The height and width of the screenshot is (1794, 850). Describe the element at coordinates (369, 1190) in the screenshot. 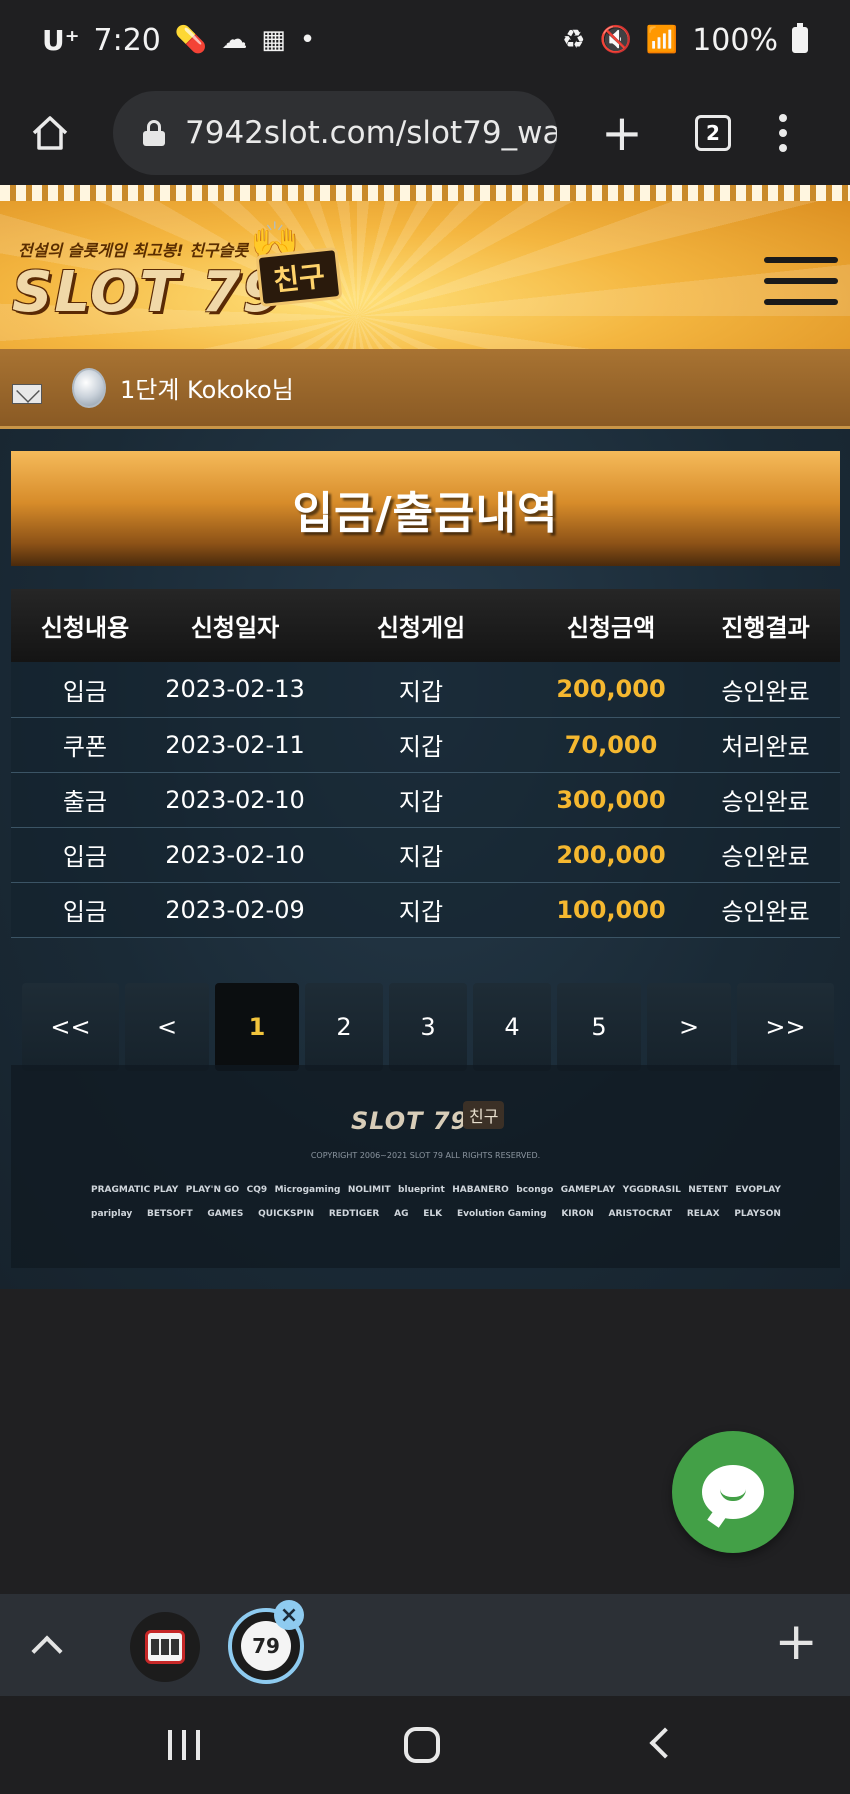

I see `provider-logo: NOLIMIT` at that location.